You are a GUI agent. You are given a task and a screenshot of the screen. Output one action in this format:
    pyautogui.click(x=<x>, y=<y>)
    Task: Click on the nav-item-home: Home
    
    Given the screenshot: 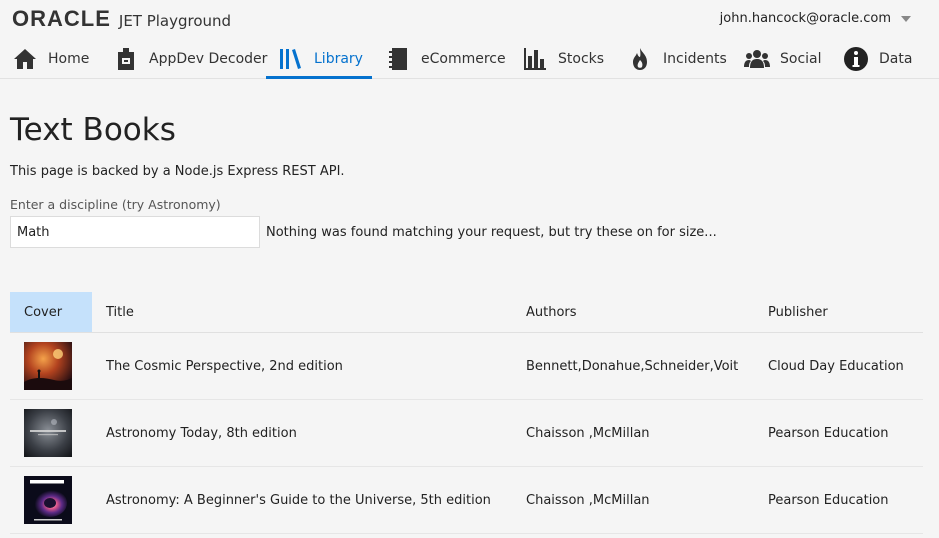 What is the action you would take?
    pyautogui.click(x=50, y=59)
    